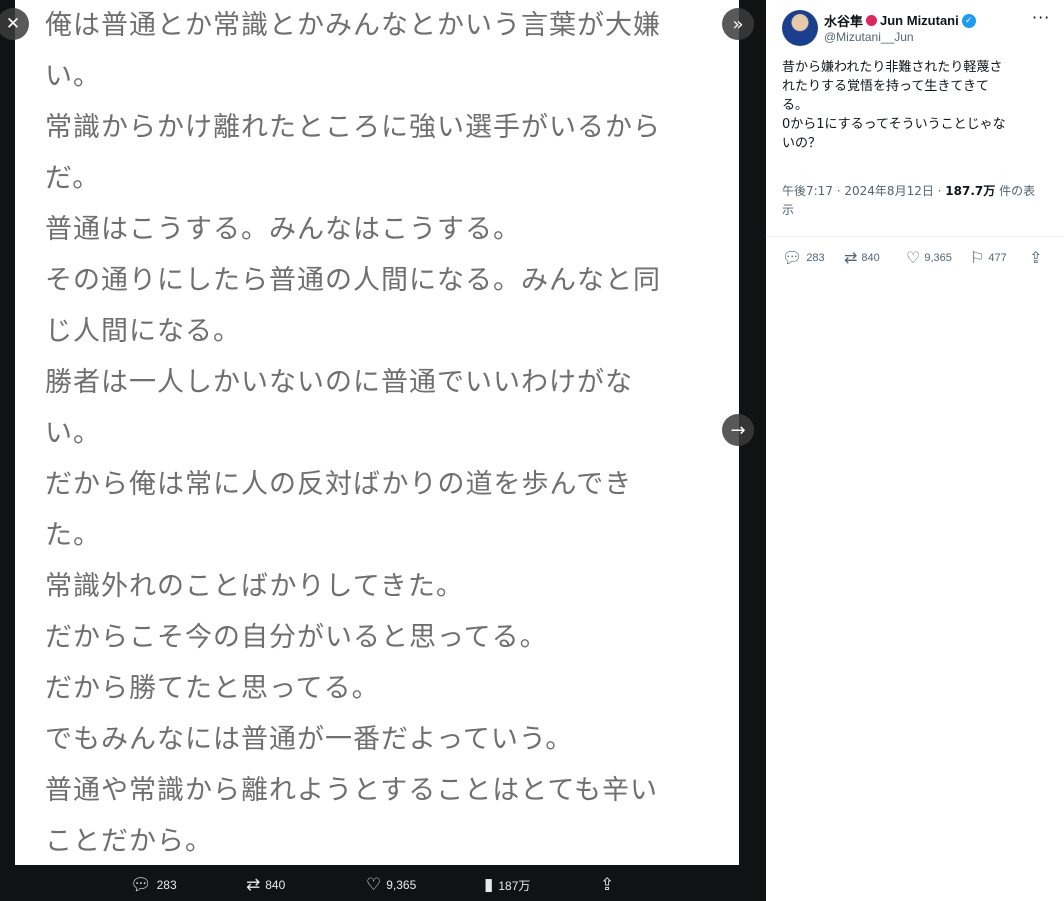 This screenshot has height=901, width=1064. Describe the element at coordinates (353, 25) in the screenshot. I see `image-text-line: 俺は普通とか常識とかみんなとかいう言葉が大嫌` at that location.